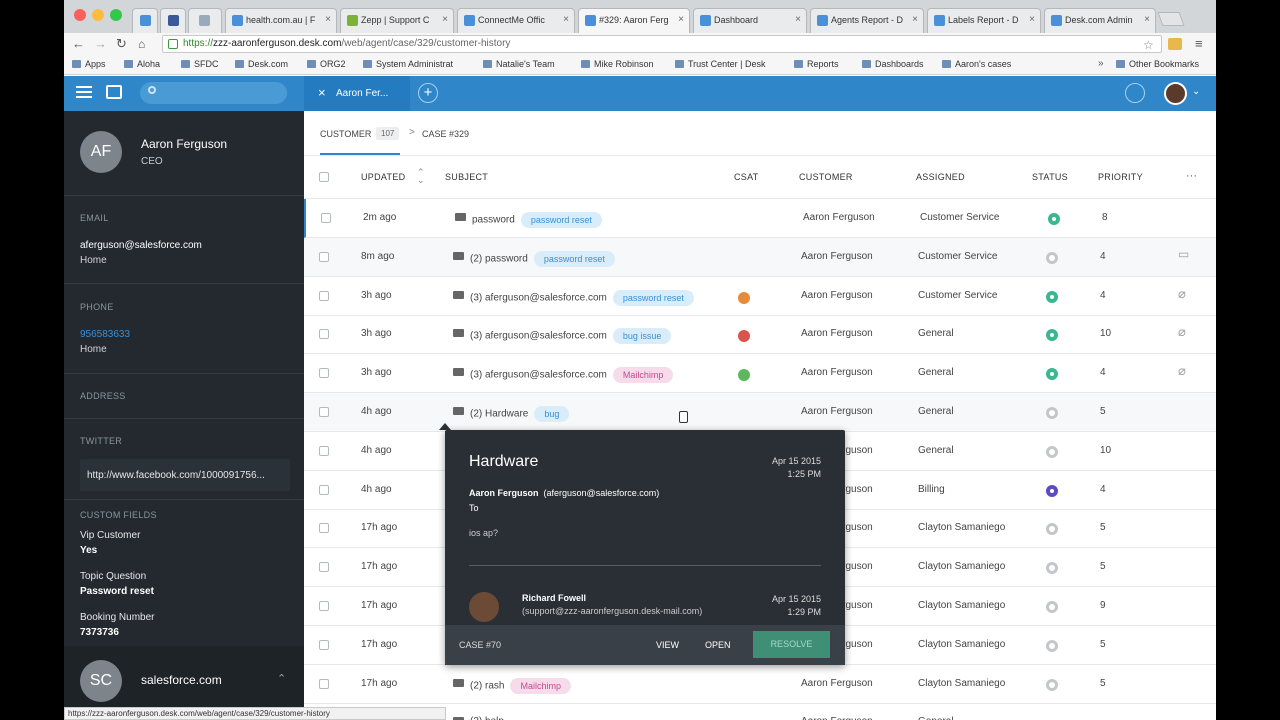  Describe the element at coordinates (281, 678) in the screenshot. I see `chevron-up-icon: ⌃` at that location.